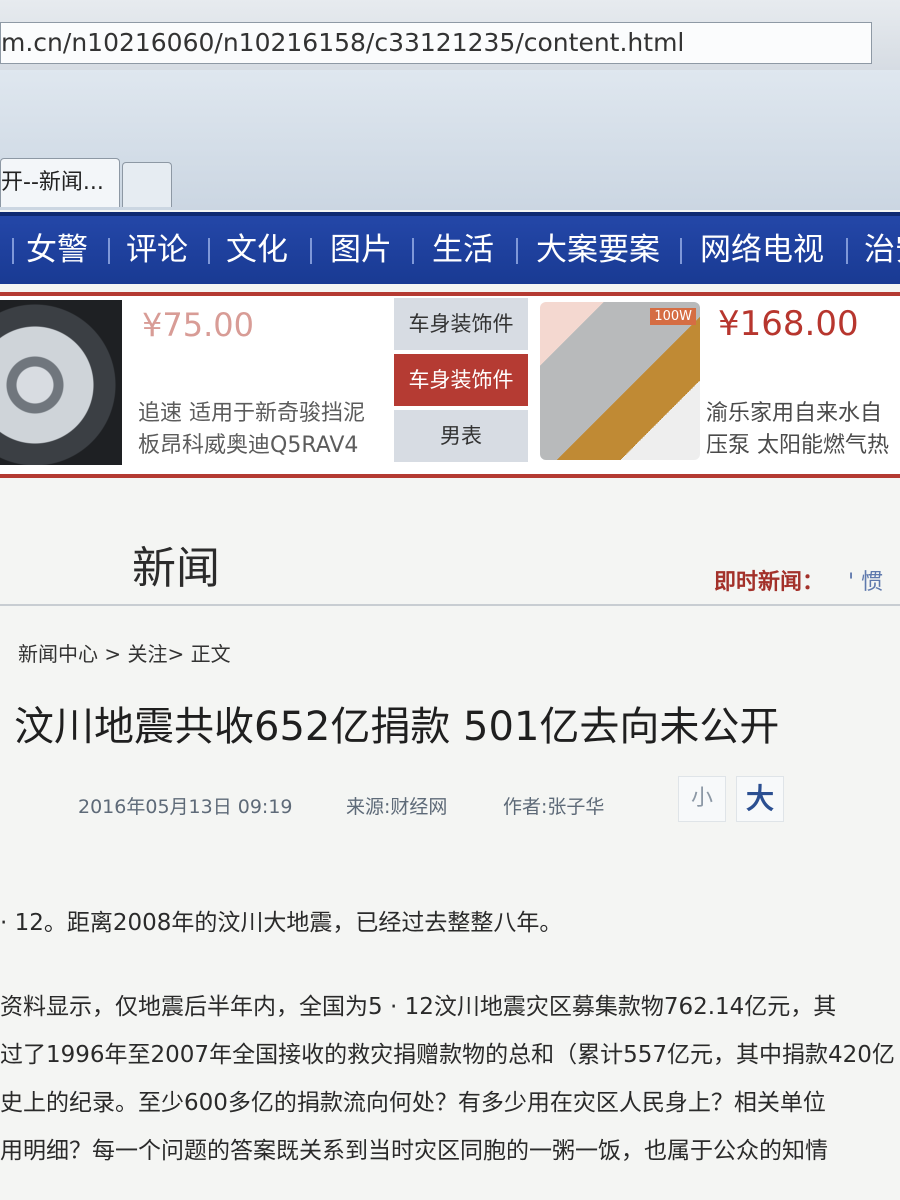  Describe the element at coordinates (598, 250) in the screenshot. I see `nav-item-major-cases: 大案要案` at that location.